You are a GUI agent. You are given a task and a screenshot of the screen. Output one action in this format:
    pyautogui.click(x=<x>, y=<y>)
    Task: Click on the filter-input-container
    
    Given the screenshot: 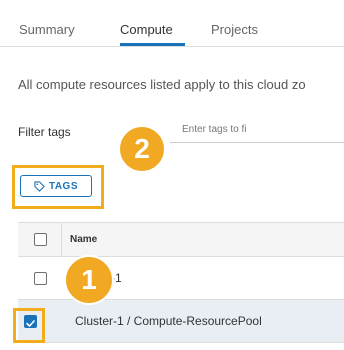 What is the action you would take?
    pyautogui.click(x=257, y=130)
    